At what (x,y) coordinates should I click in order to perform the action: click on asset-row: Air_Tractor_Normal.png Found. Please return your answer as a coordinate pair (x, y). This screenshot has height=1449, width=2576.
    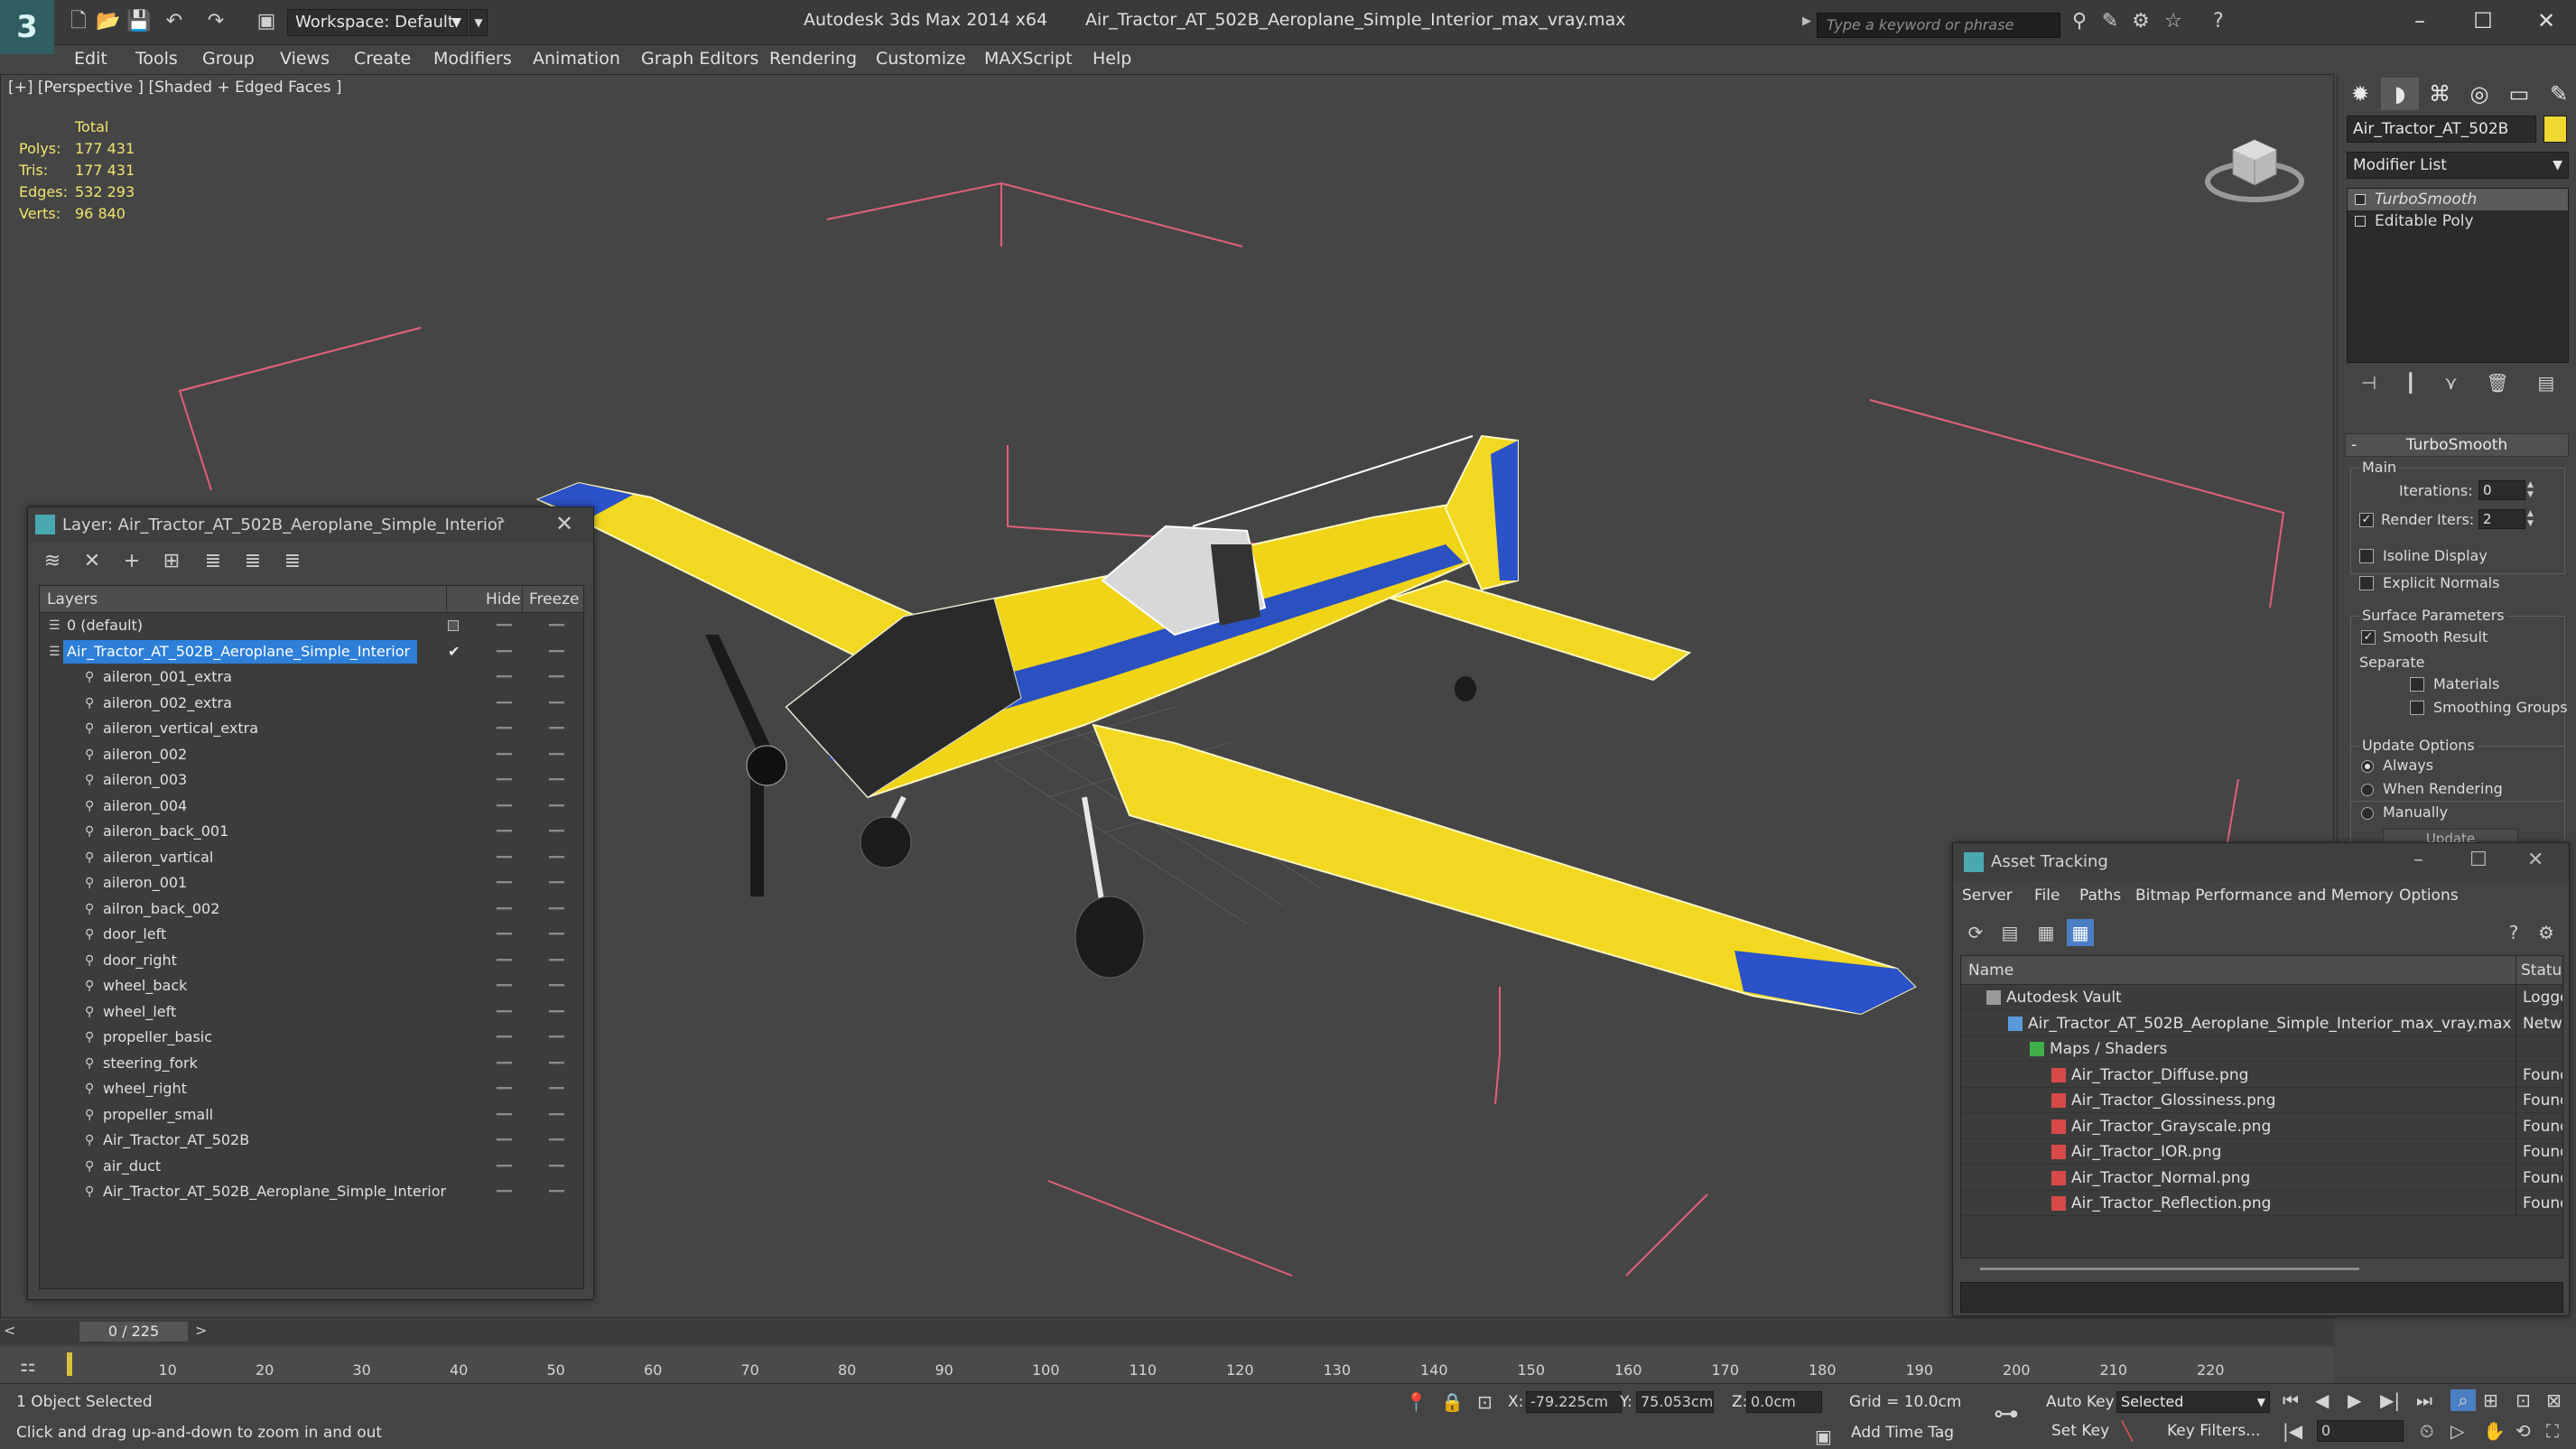
    Looking at the image, I should click on (2261, 1178).